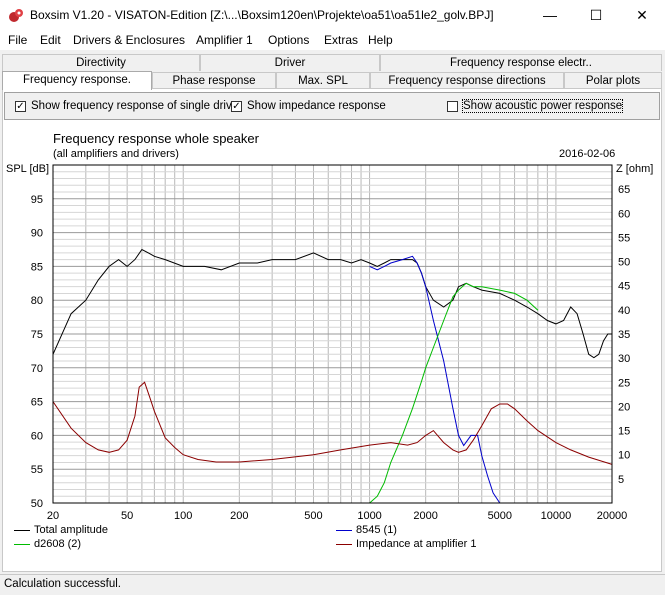 Image resolution: width=665 pixels, height=595 pixels. What do you see at coordinates (77, 80) in the screenshot?
I see `tab-frequency-response: Frequency response.` at bounding box center [77, 80].